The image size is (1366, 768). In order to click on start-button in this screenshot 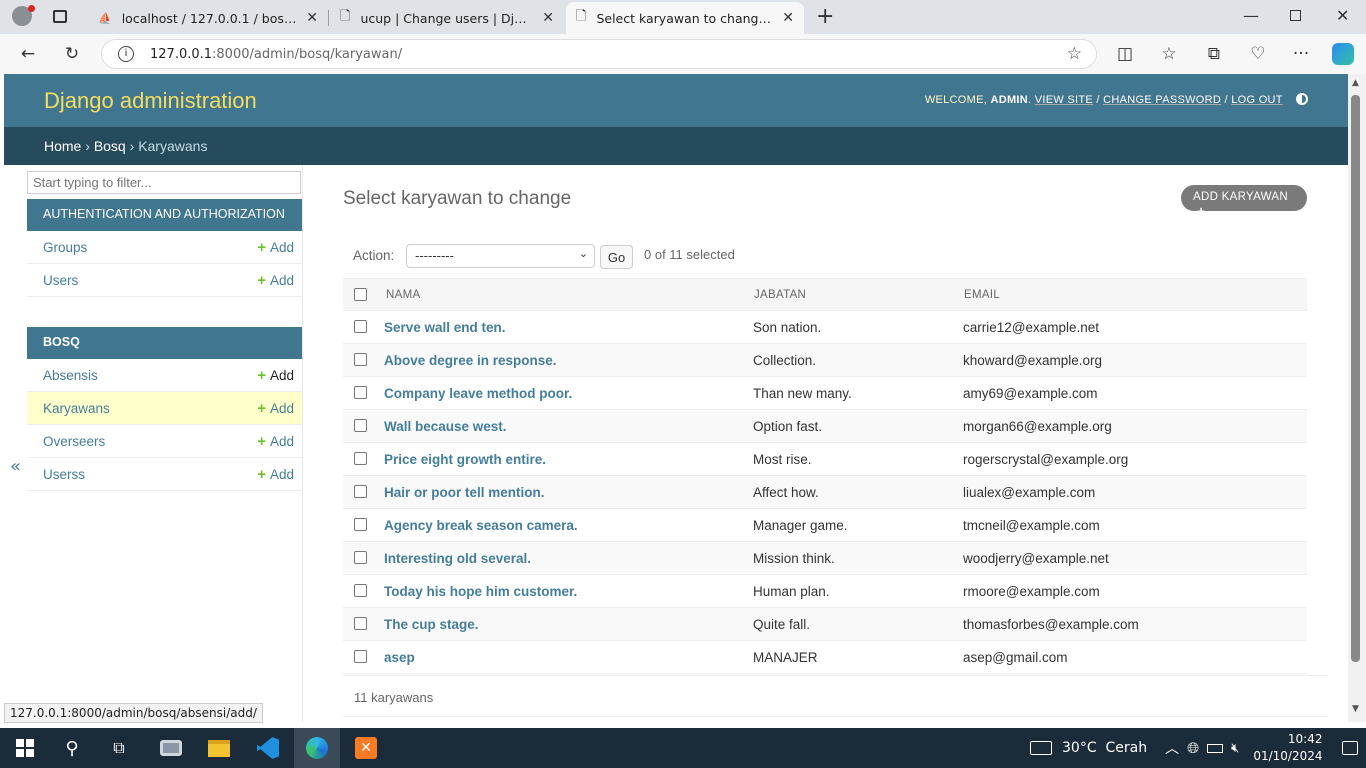, I will do `click(25, 748)`.